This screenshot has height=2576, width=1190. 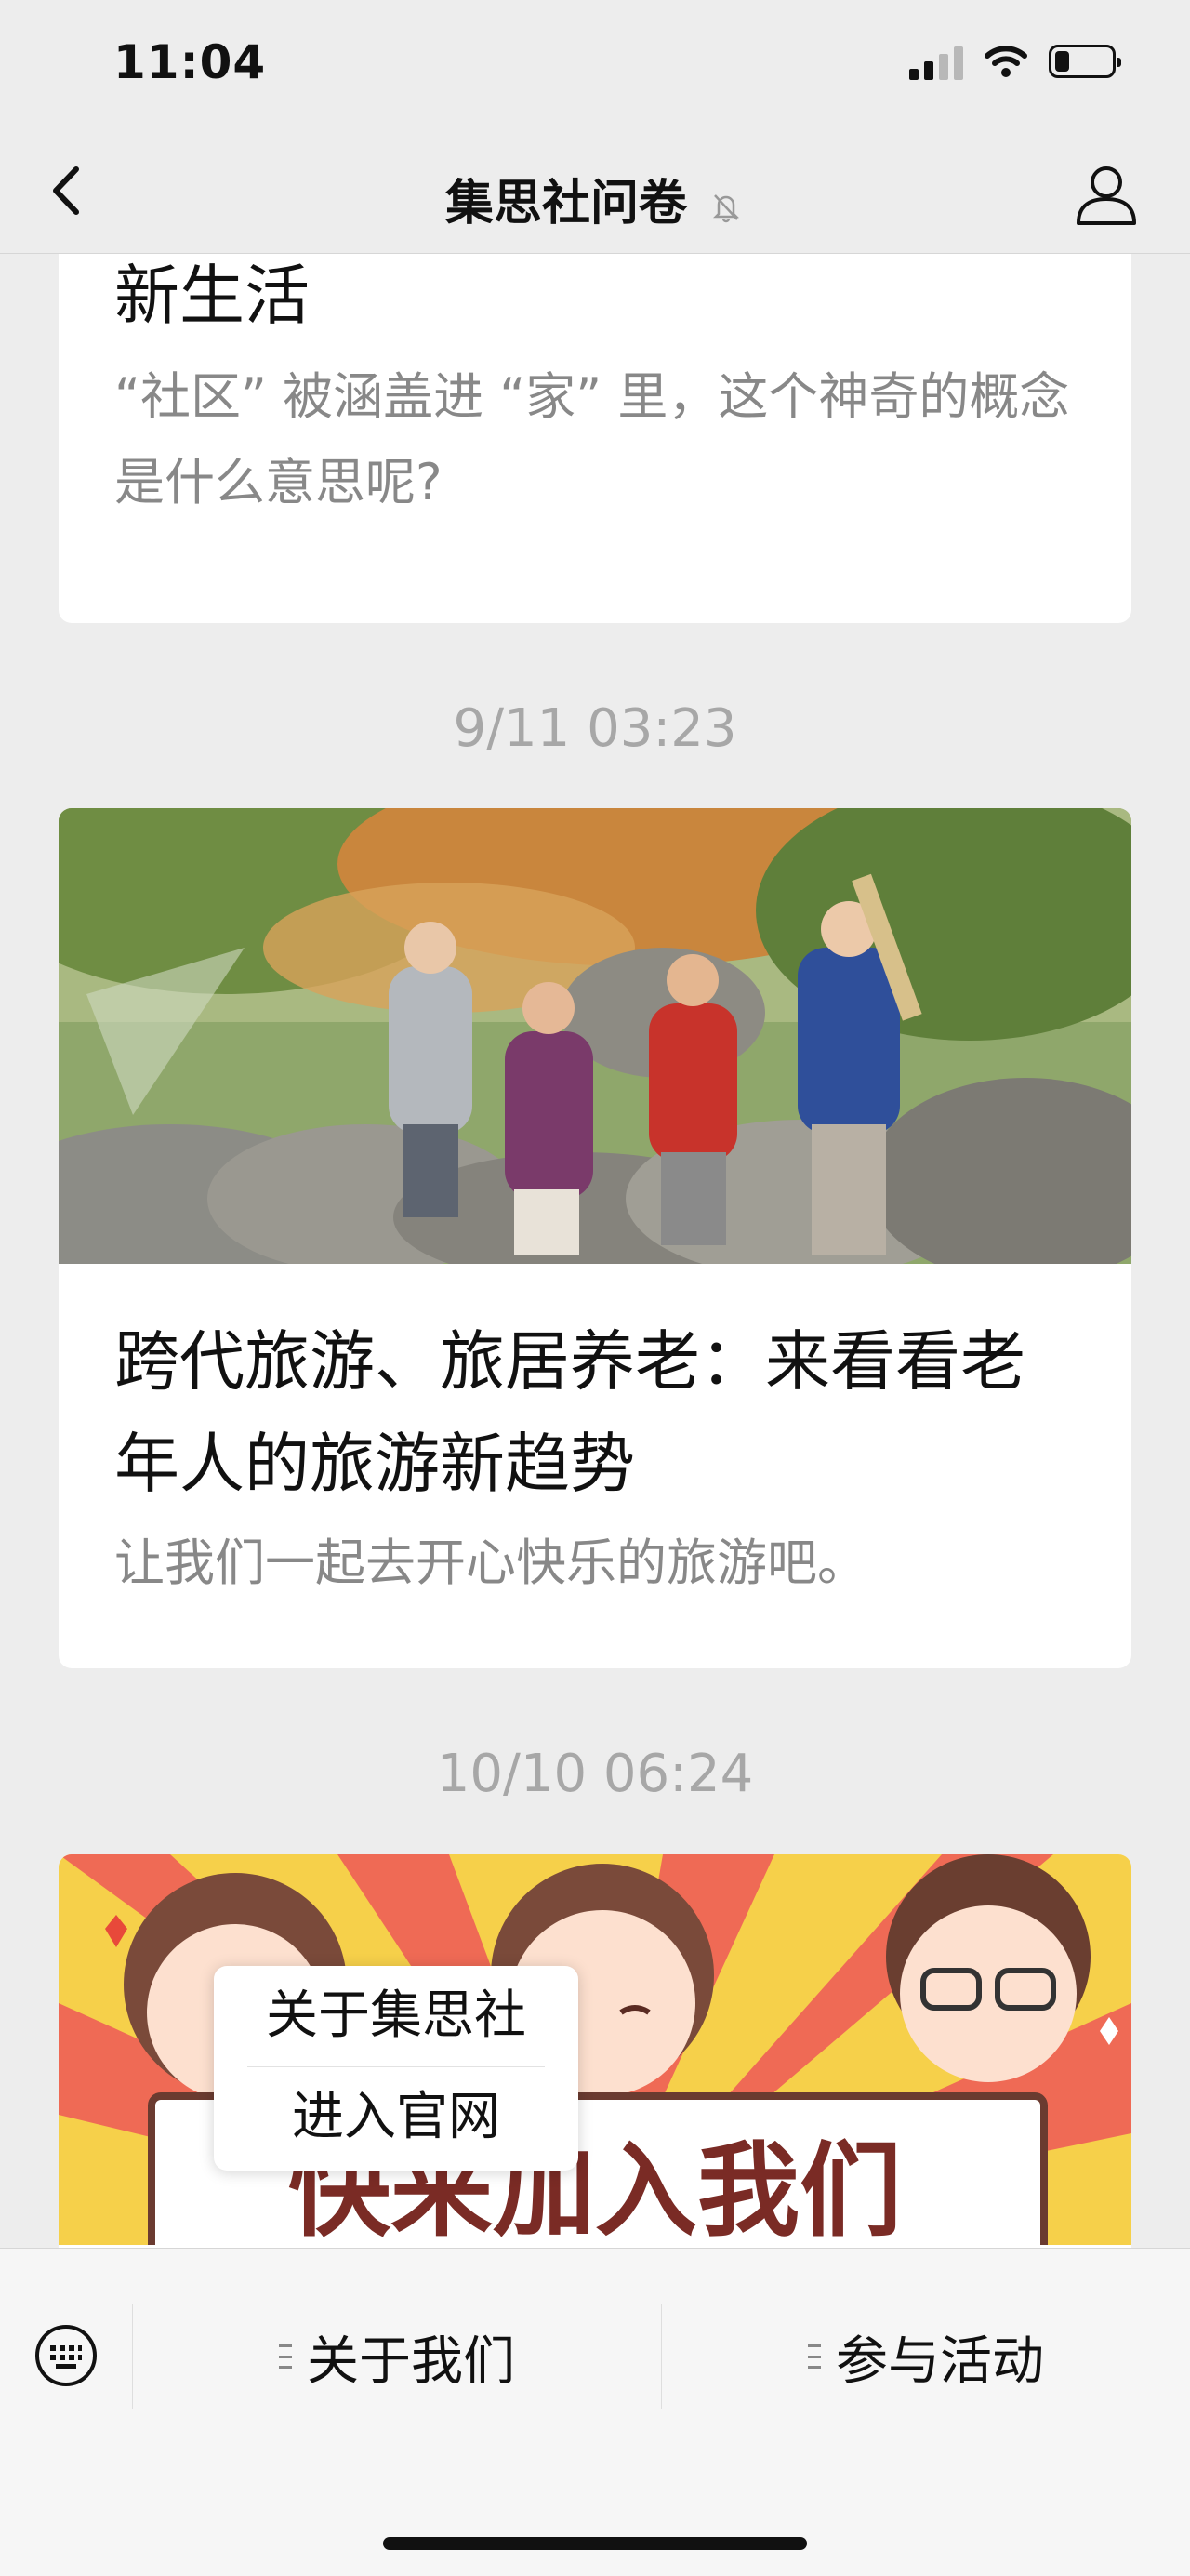 What do you see at coordinates (569, 1412) in the screenshot?
I see `article-title: 跨代旅游、旅居养老：来看看老年人的旅游新趋势` at bounding box center [569, 1412].